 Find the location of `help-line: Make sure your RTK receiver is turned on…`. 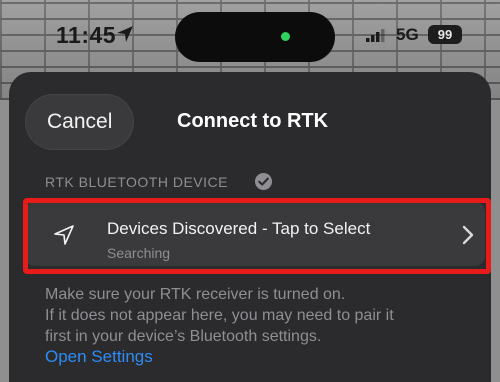

help-line: Make sure your RTK receiver is turned on… is located at coordinates (195, 294).